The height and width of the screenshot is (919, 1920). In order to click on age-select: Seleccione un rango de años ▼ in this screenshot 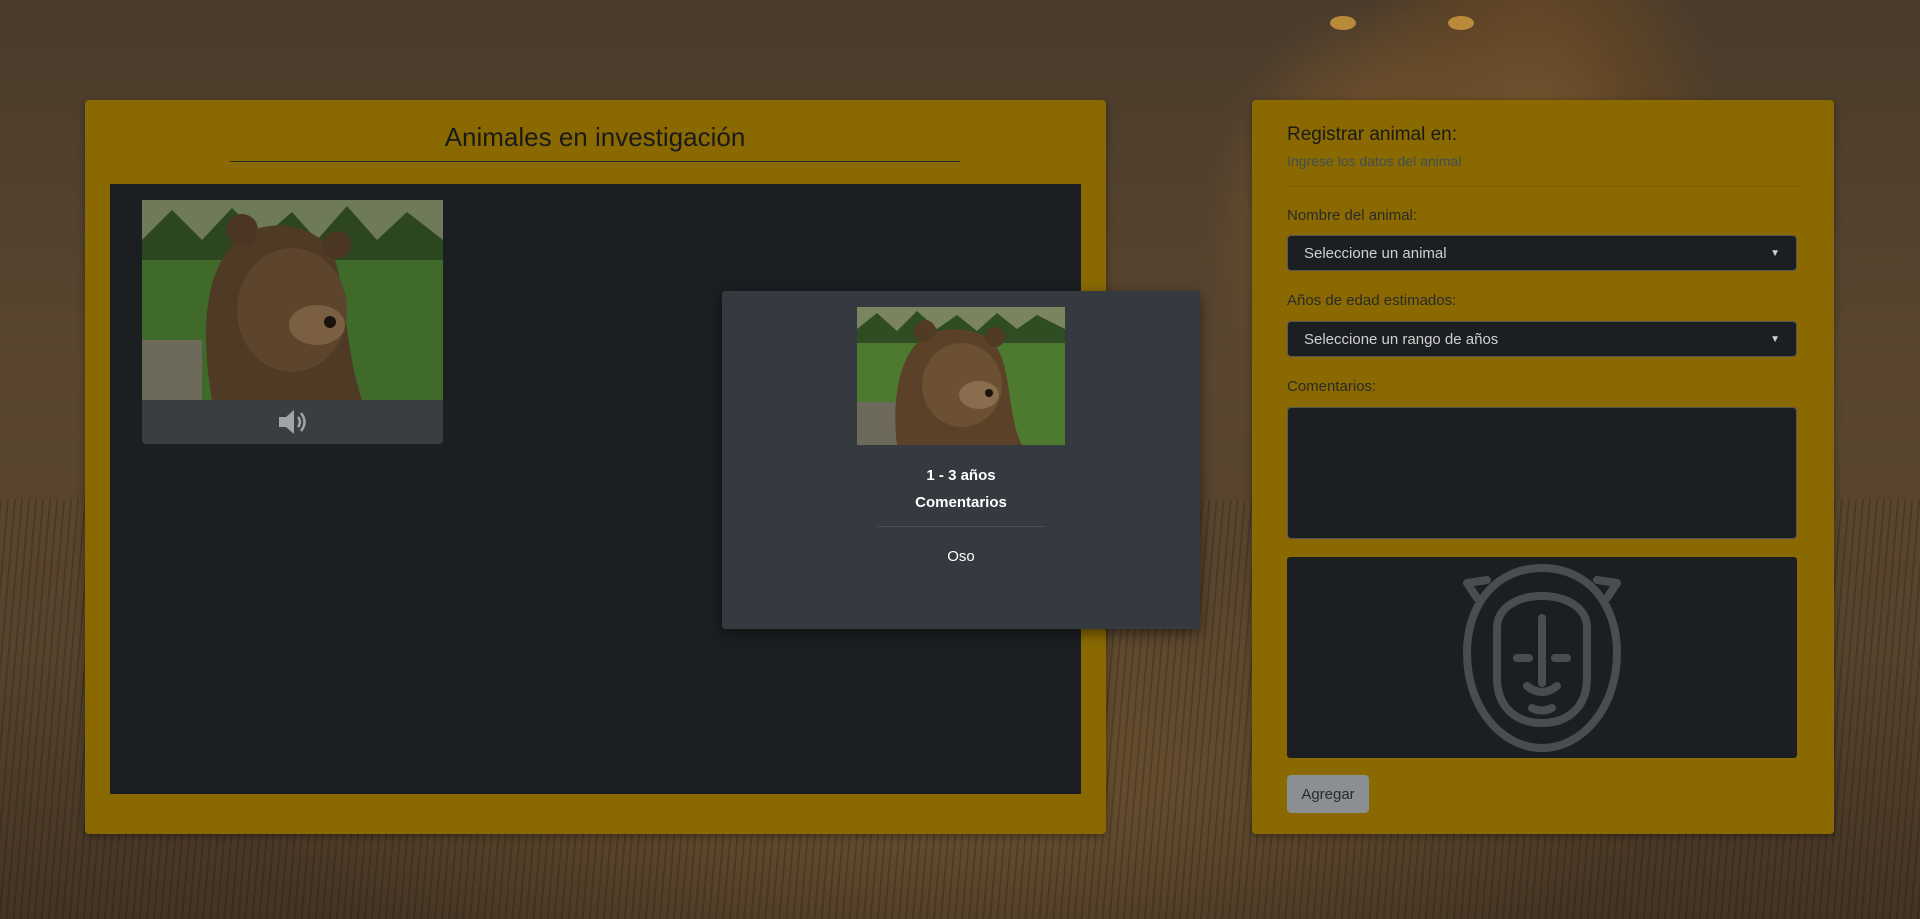, I will do `click(1542, 339)`.